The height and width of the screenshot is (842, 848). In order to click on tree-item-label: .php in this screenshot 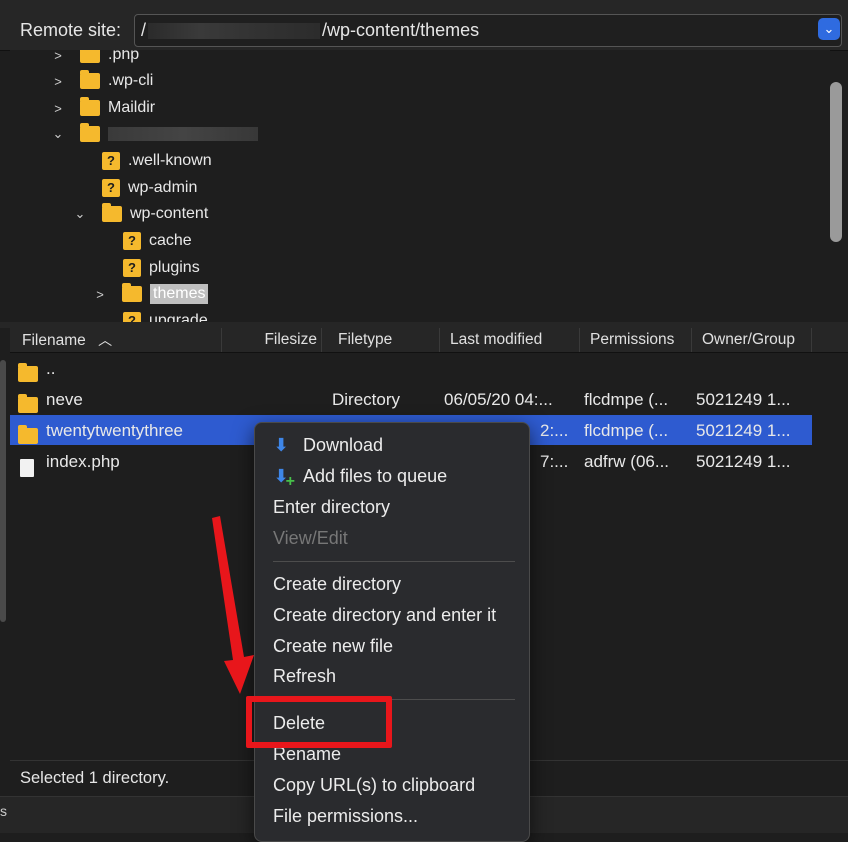, I will do `click(124, 56)`.